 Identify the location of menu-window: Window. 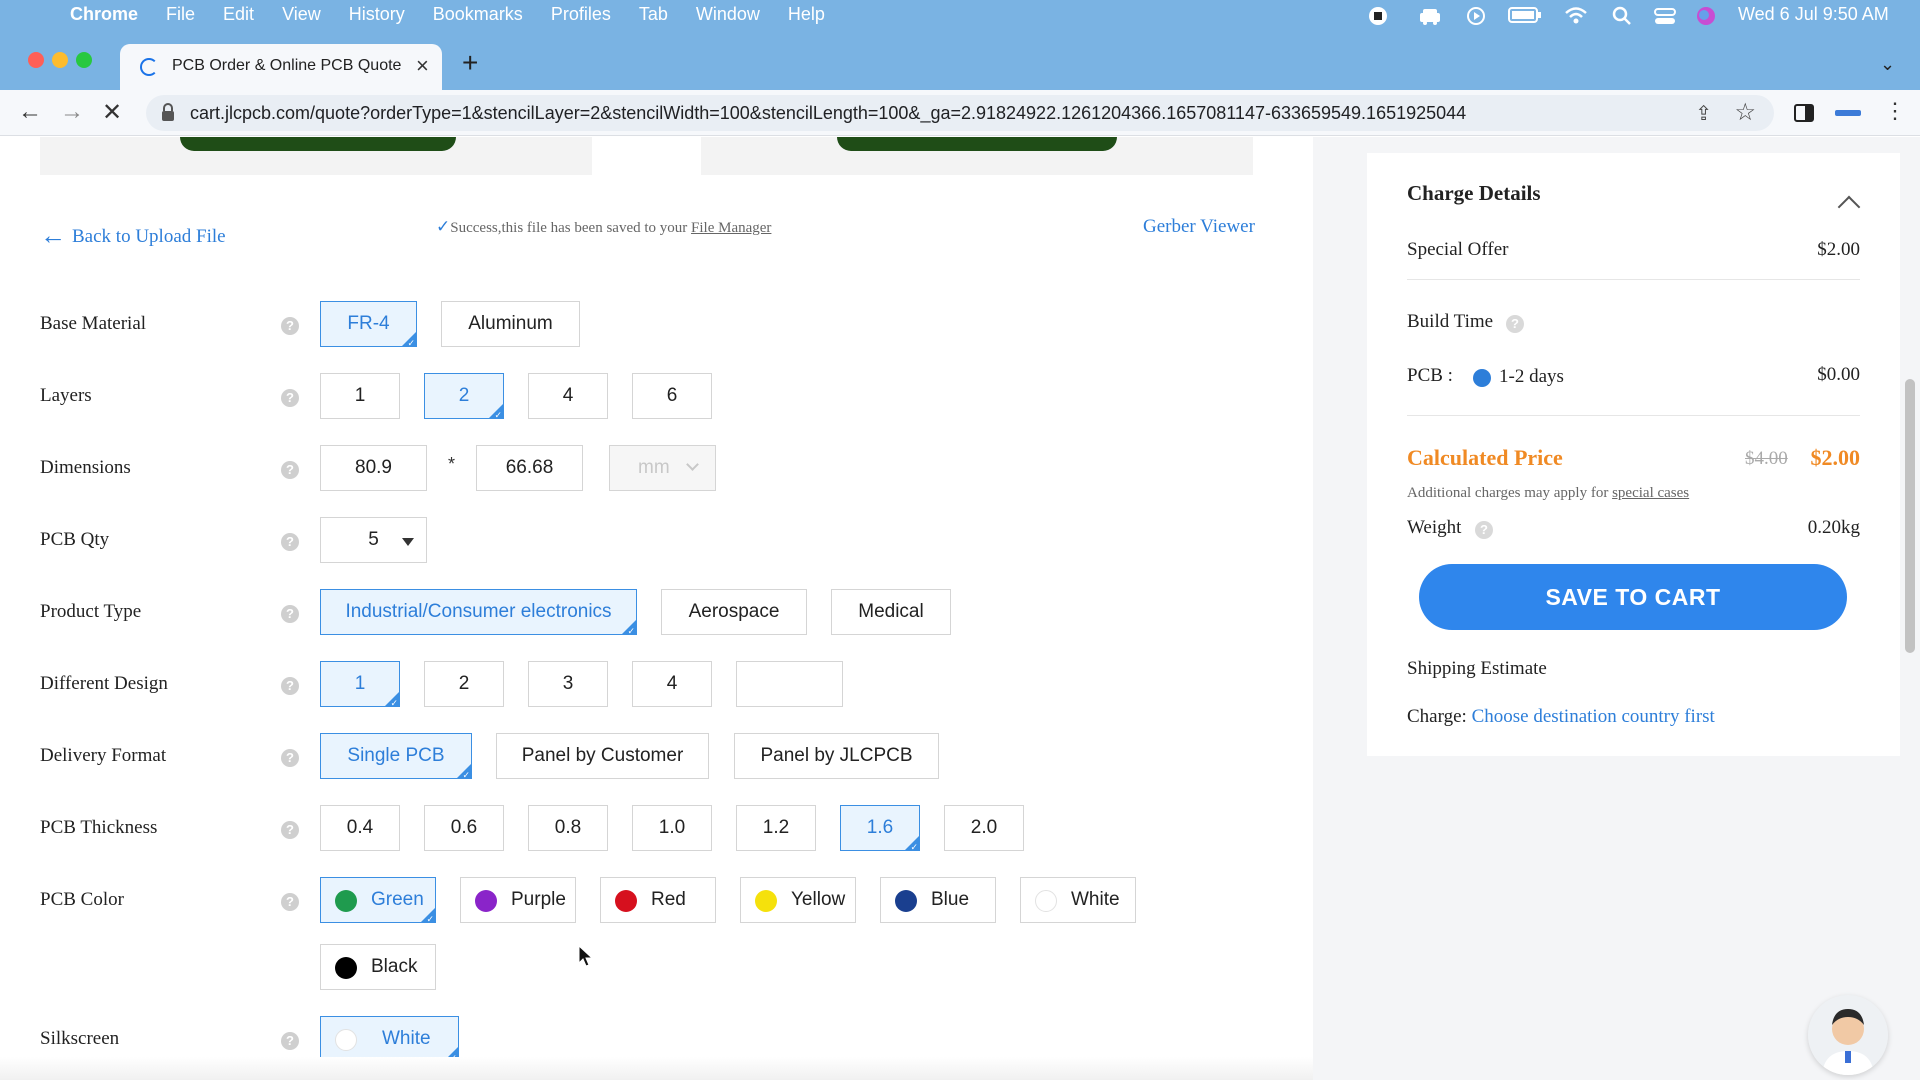
(728, 14).